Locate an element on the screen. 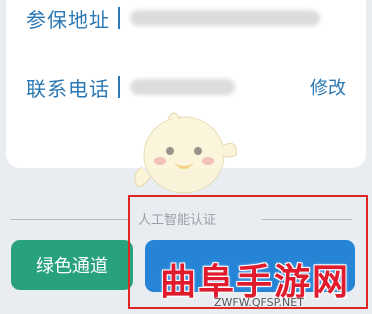  phone-value-blurred is located at coordinates (182, 87).